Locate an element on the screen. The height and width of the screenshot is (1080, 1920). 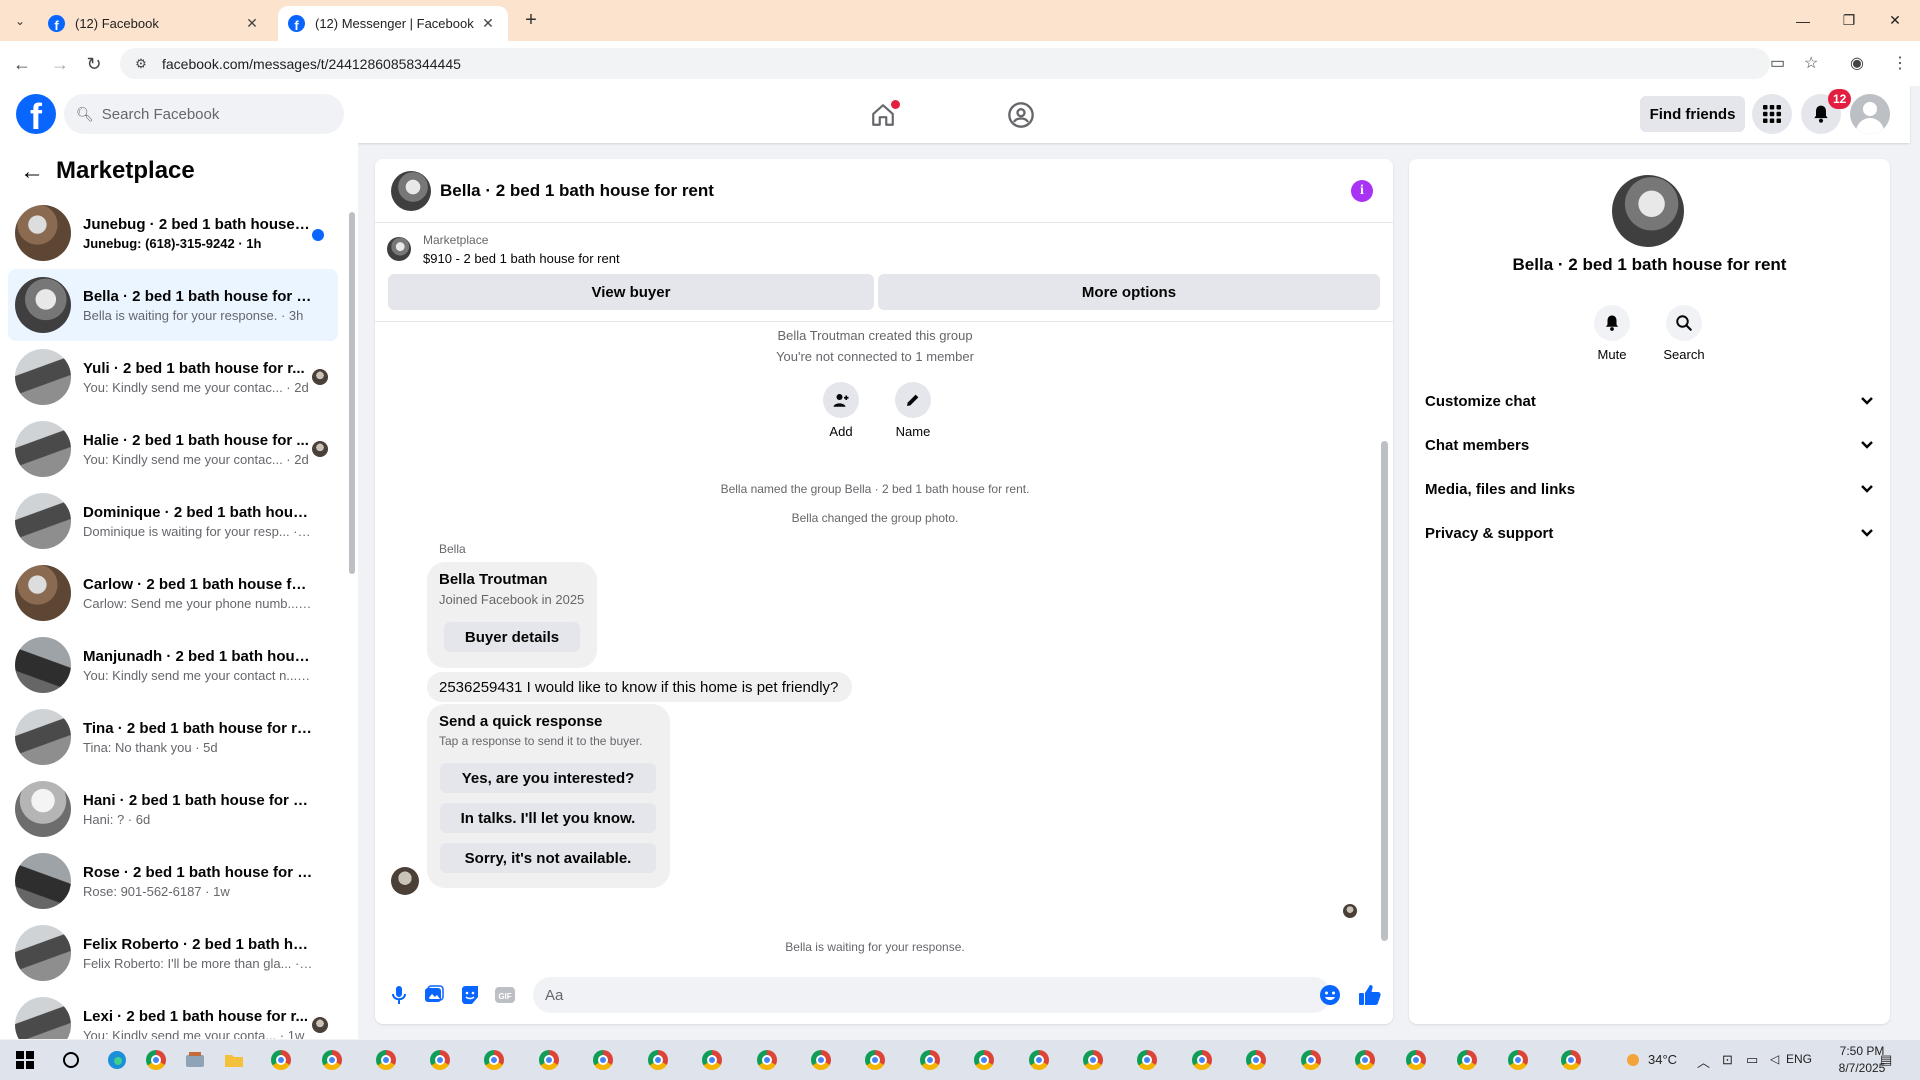
media-files-section: Media, files and links is located at coordinates (1649, 489).